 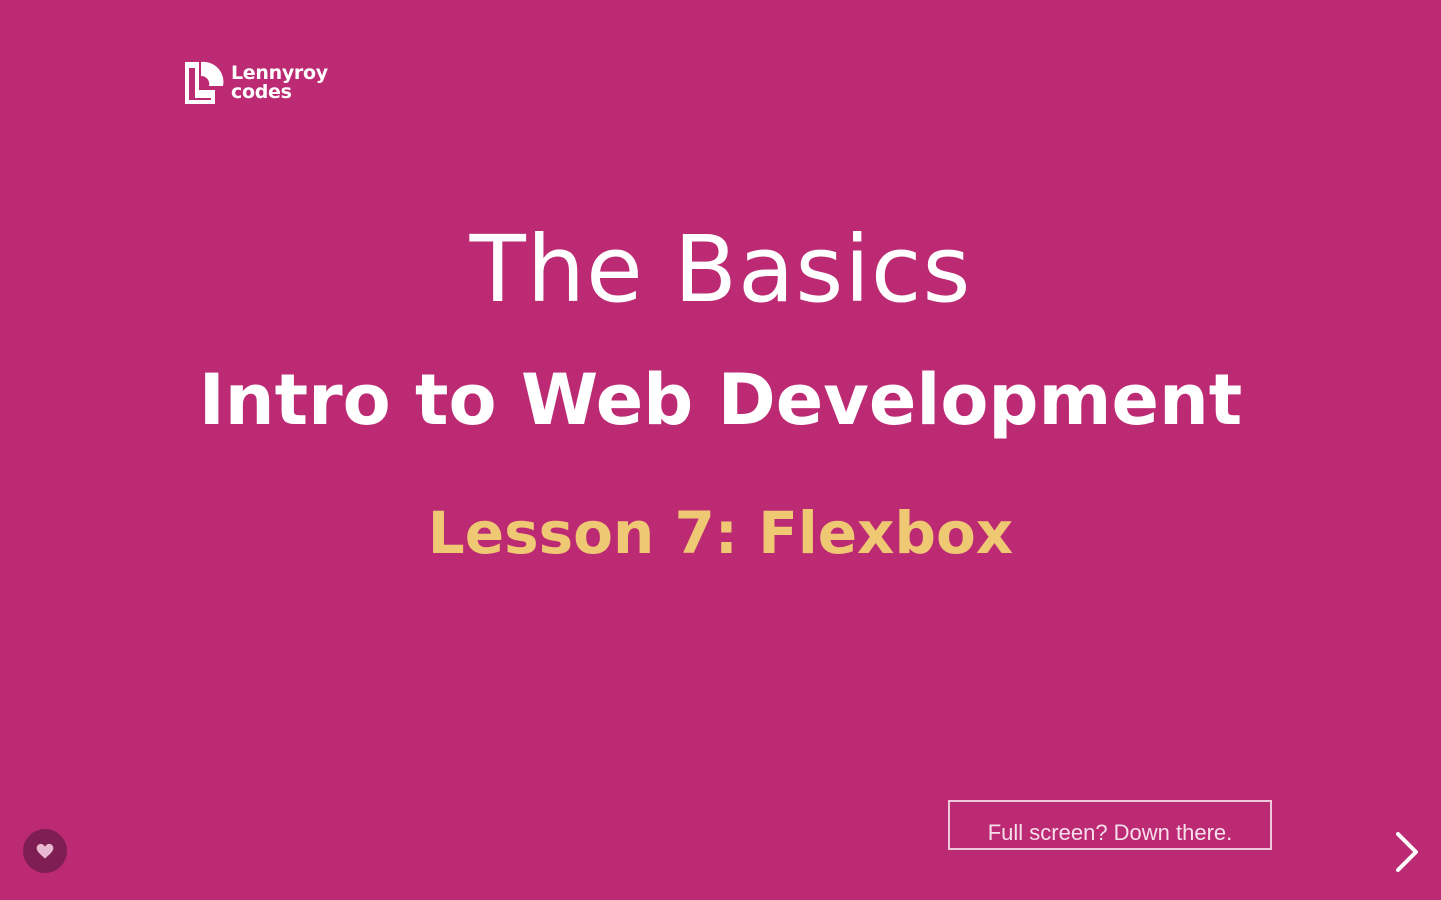 I want to click on lesson-heading: Lesson 7: Flexbox, so click(x=720, y=533).